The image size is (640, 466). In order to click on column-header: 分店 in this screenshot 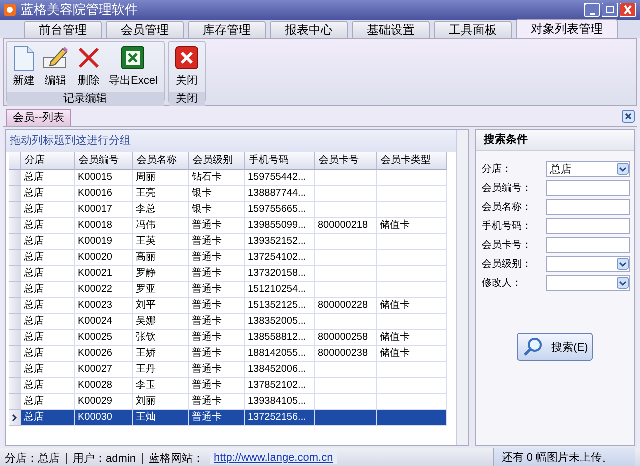, I will do `click(48, 161)`.